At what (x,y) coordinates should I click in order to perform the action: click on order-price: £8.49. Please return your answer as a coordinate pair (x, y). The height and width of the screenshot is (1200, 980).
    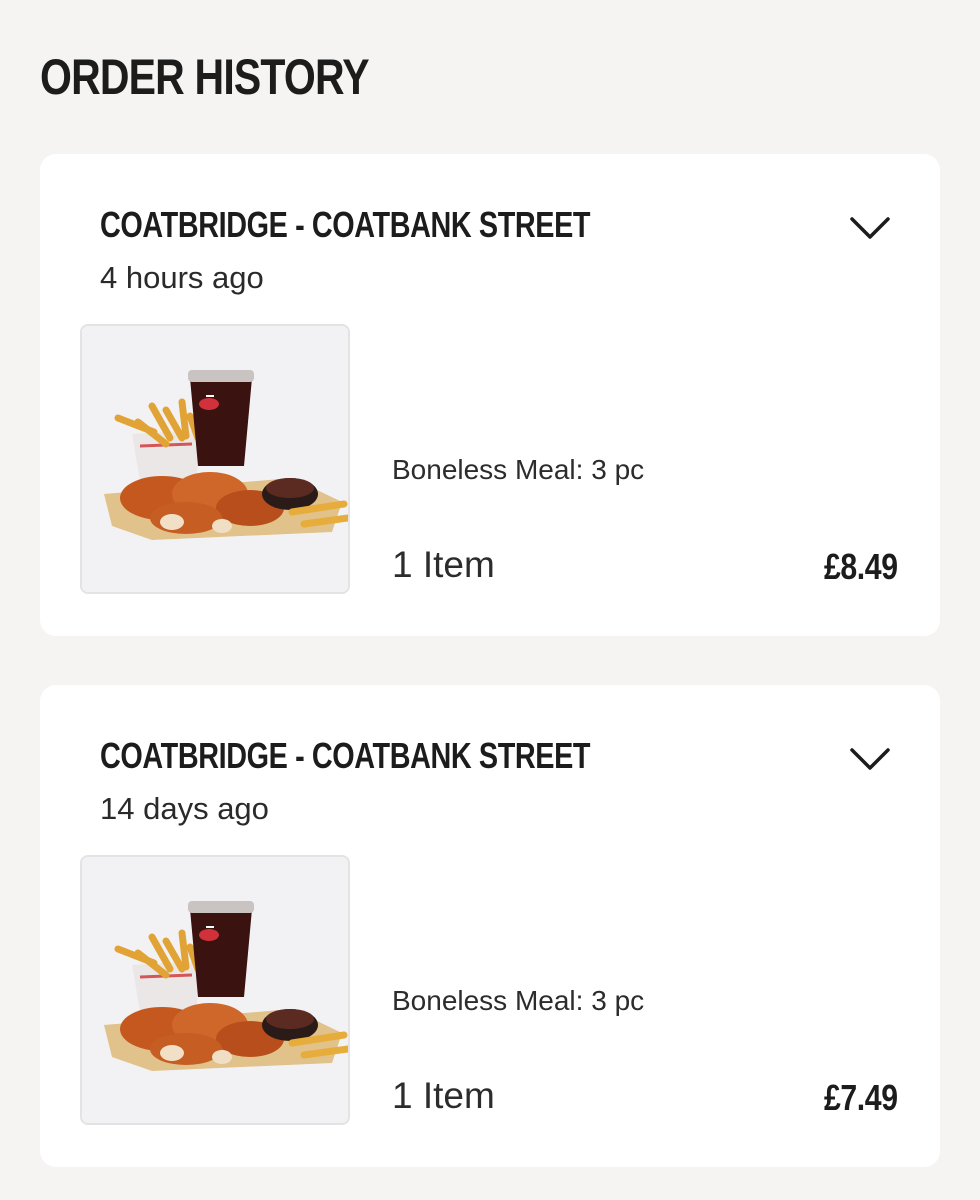
    Looking at the image, I should click on (861, 566).